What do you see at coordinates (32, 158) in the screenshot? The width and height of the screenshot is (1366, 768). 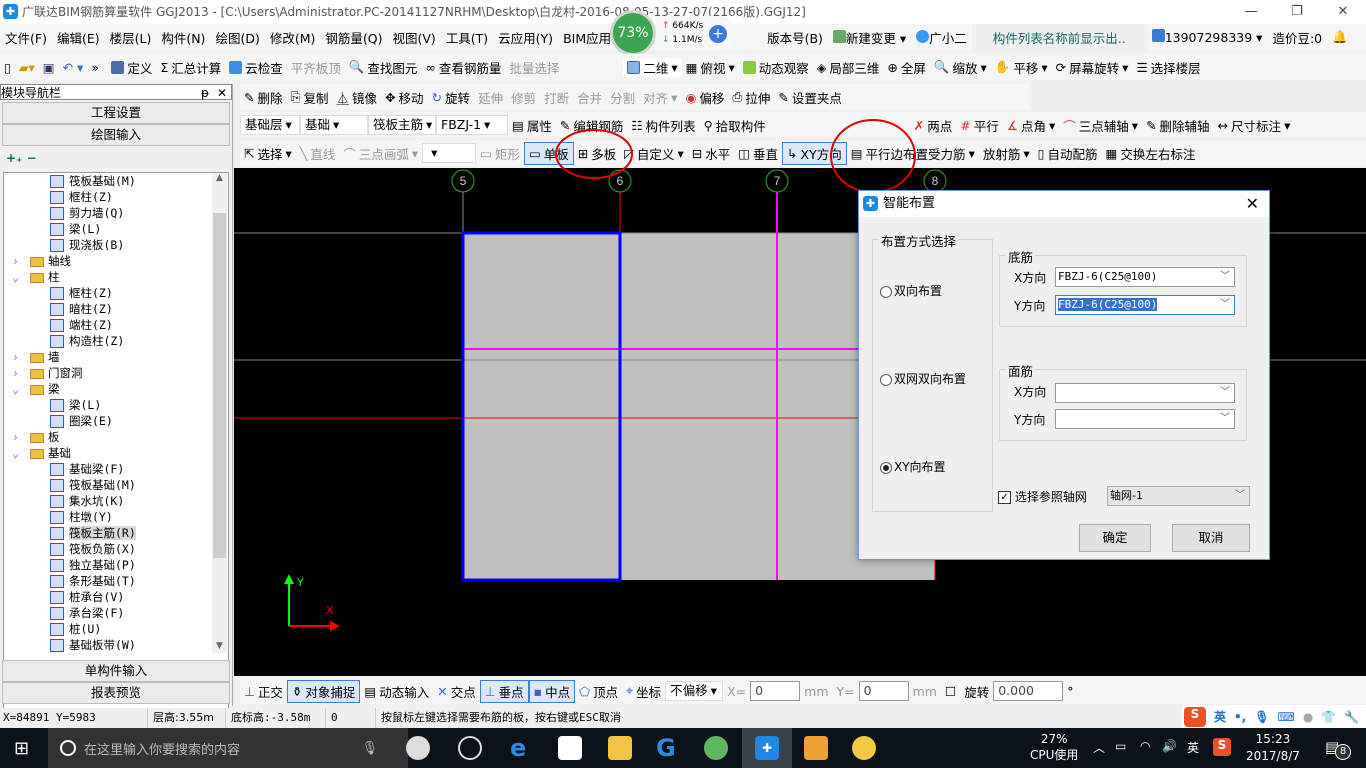 I see `collapse-all-icon: −` at bounding box center [32, 158].